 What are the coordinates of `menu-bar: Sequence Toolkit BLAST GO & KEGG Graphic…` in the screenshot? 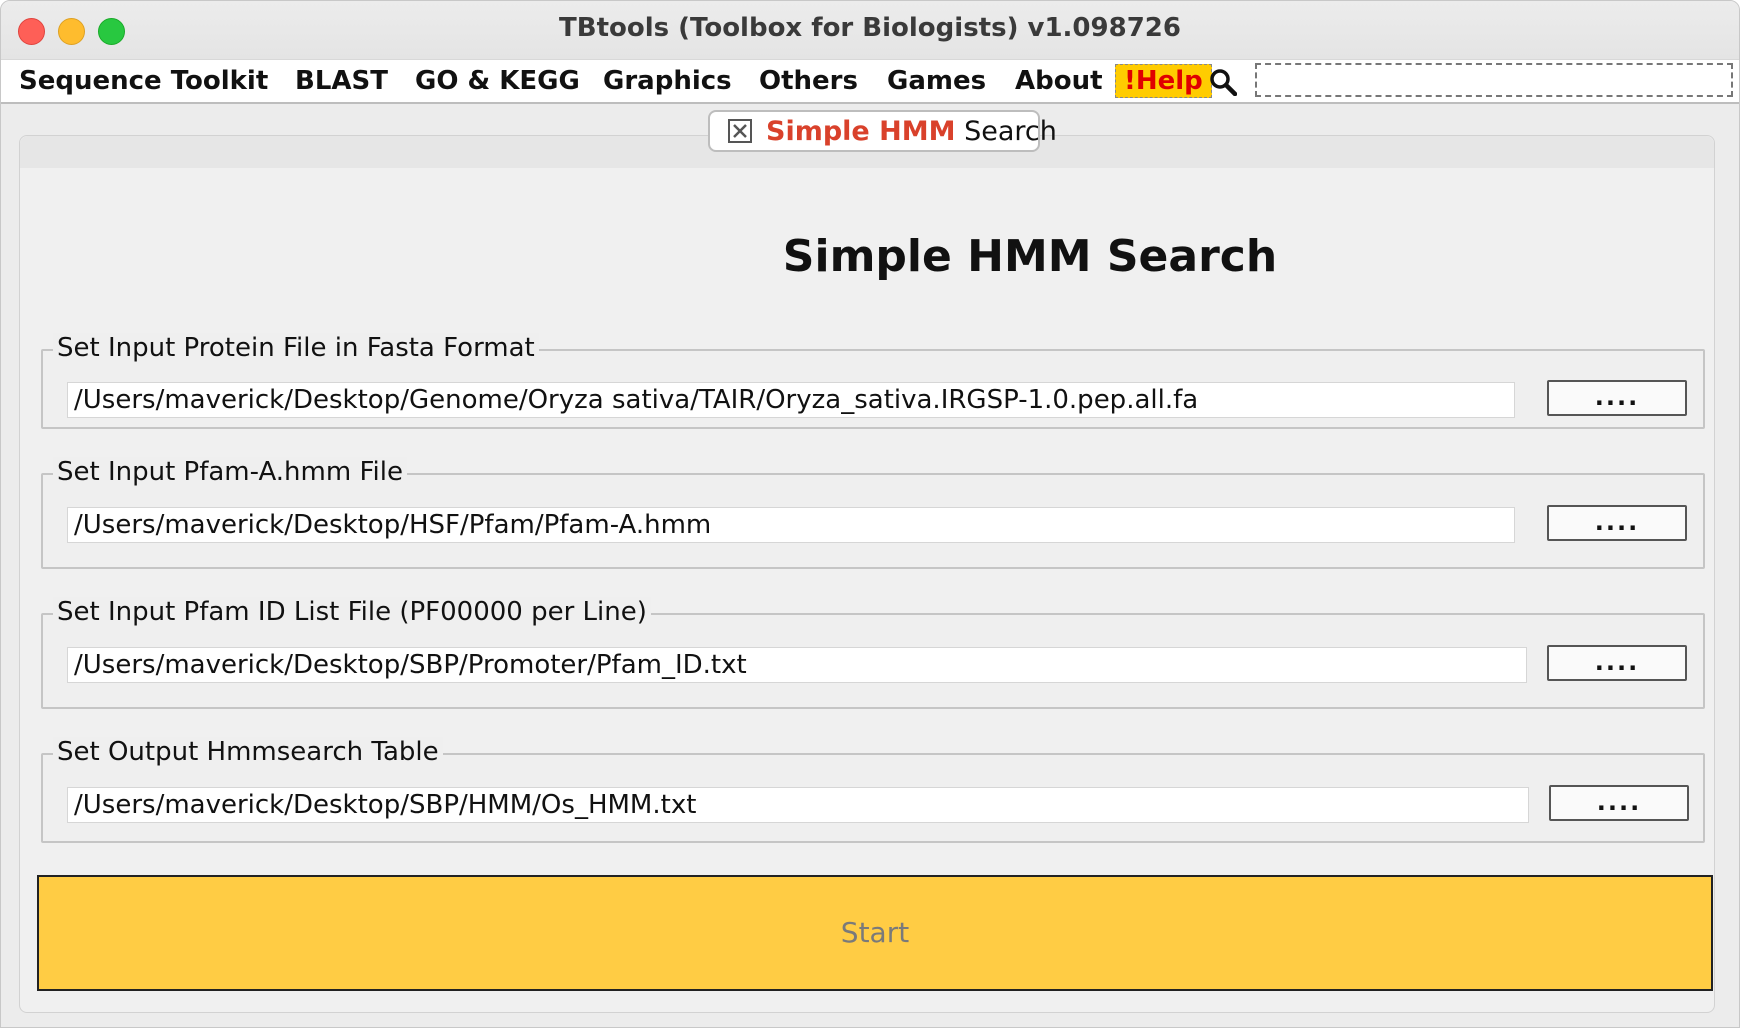 It's located at (870, 81).